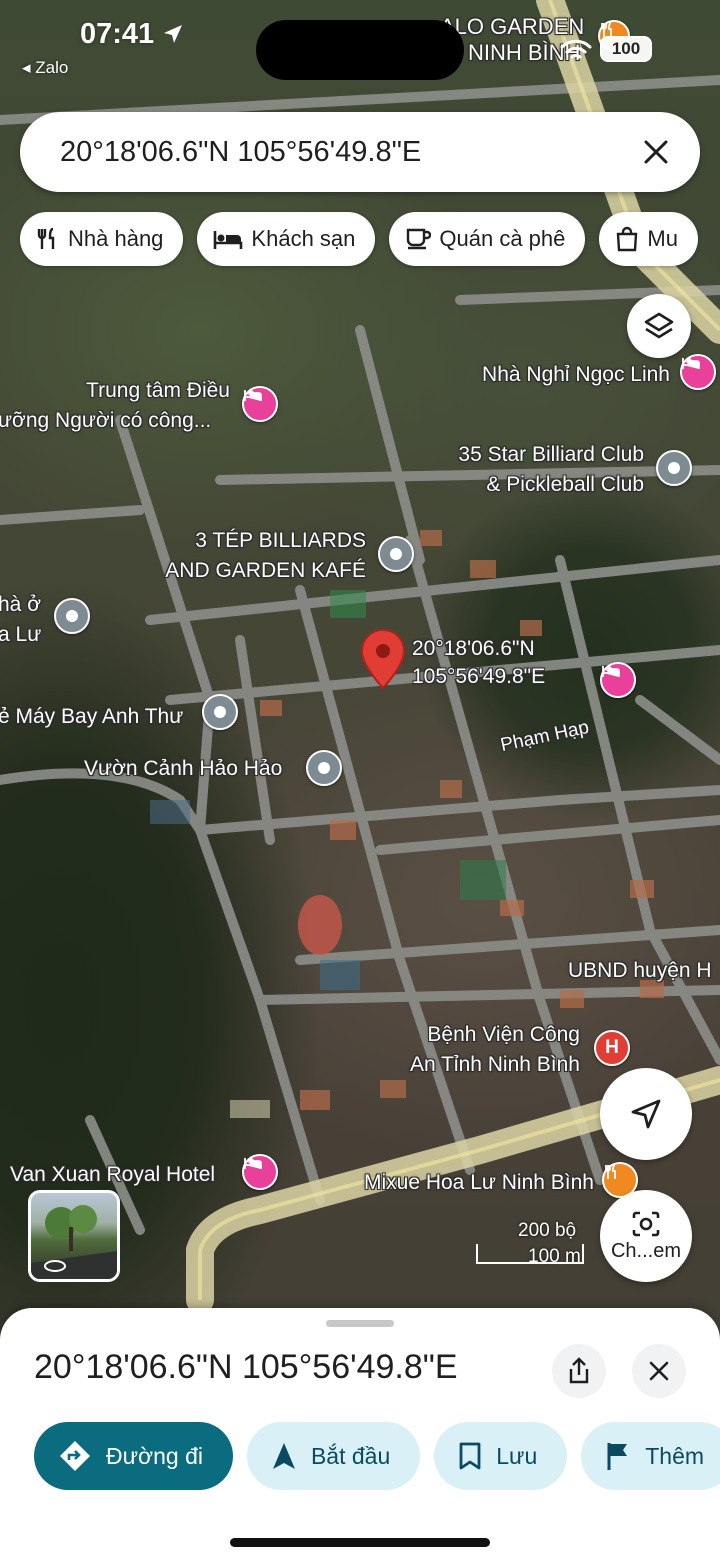  Describe the element at coordinates (479, 676) in the screenshot. I see `map-label-coord-lng: 105°56'49.8"E` at that location.